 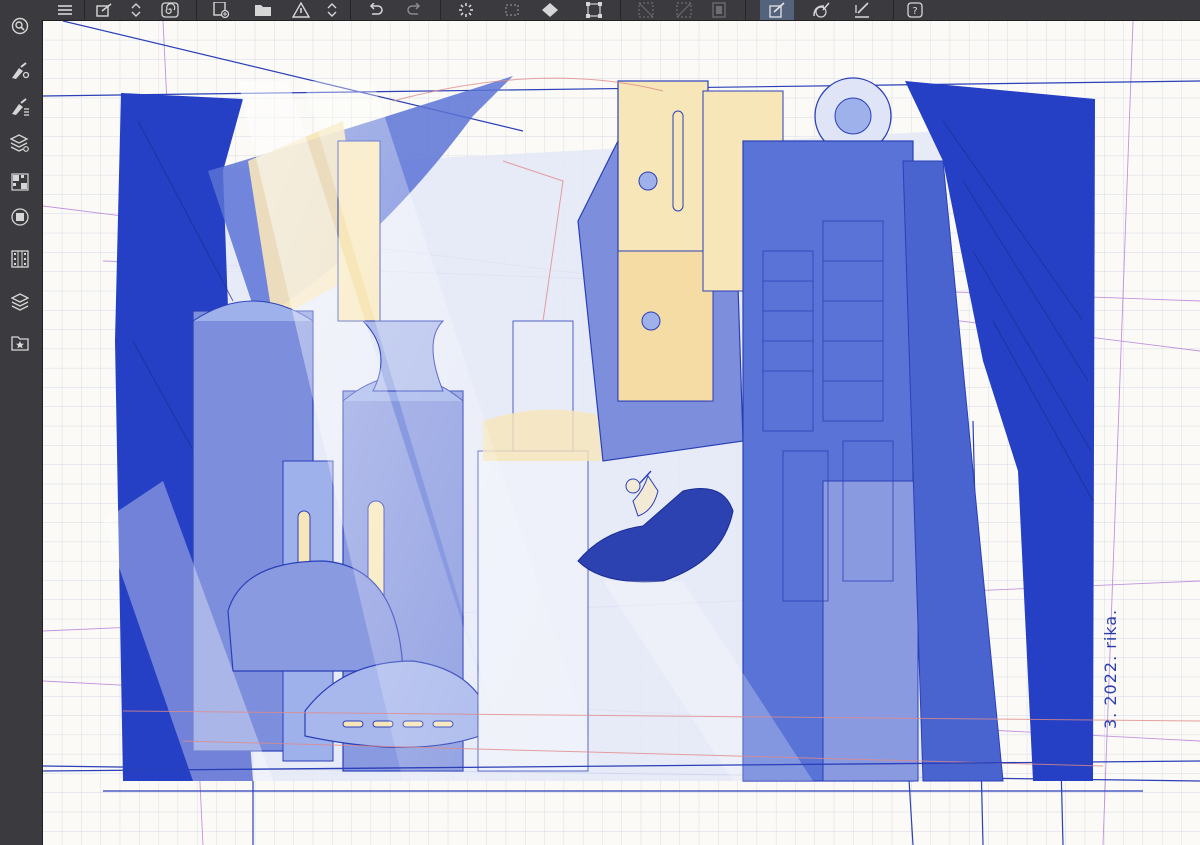 What do you see at coordinates (20, 259) in the screenshot?
I see `timeline-icon` at bounding box center [20, 259].